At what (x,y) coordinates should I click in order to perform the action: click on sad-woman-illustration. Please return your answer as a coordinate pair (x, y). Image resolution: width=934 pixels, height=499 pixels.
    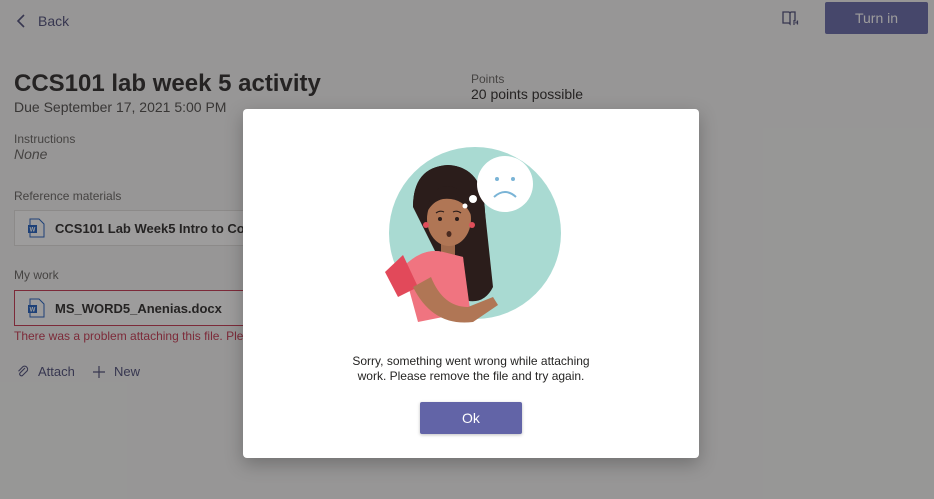
    Looking at the image, I should click on (473, 235).